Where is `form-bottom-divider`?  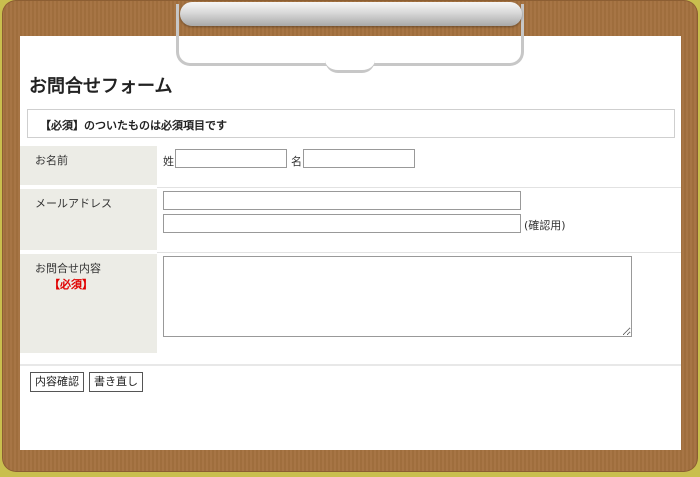 form-bottom-divider is located at coordinates (350, 365).